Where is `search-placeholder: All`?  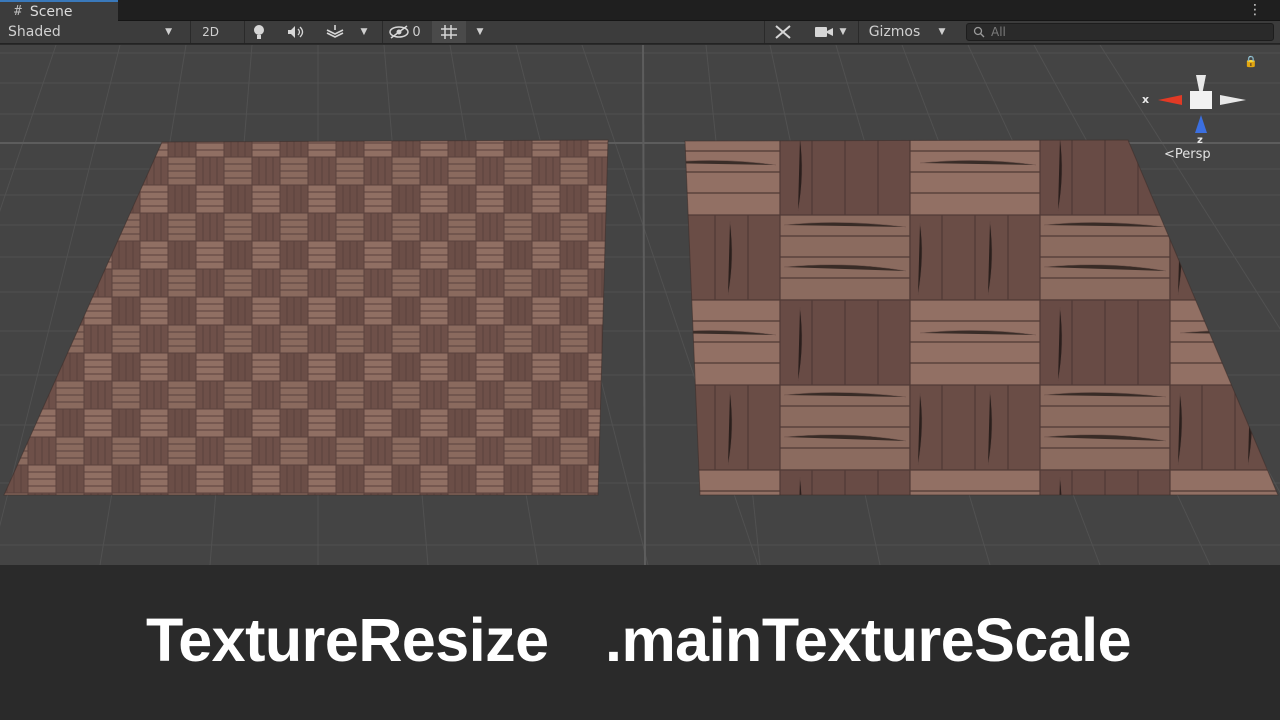 search-placeholder: All is located at coordinates (998, 32).